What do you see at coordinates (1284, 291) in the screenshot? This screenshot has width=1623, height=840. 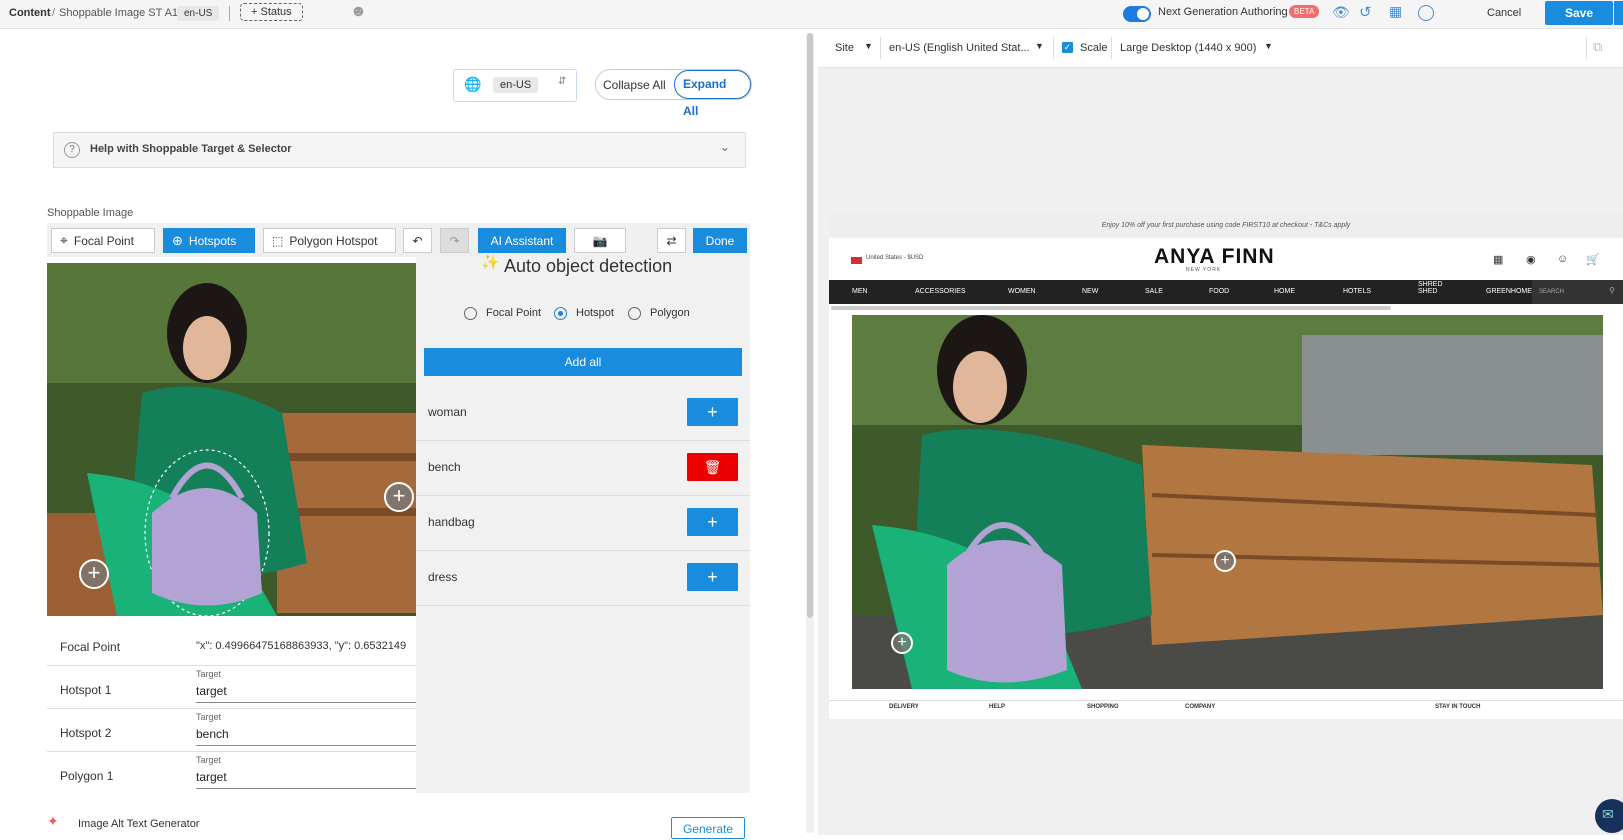 I see `nav-item-home: HOME` at bounding box center [1284, 291].